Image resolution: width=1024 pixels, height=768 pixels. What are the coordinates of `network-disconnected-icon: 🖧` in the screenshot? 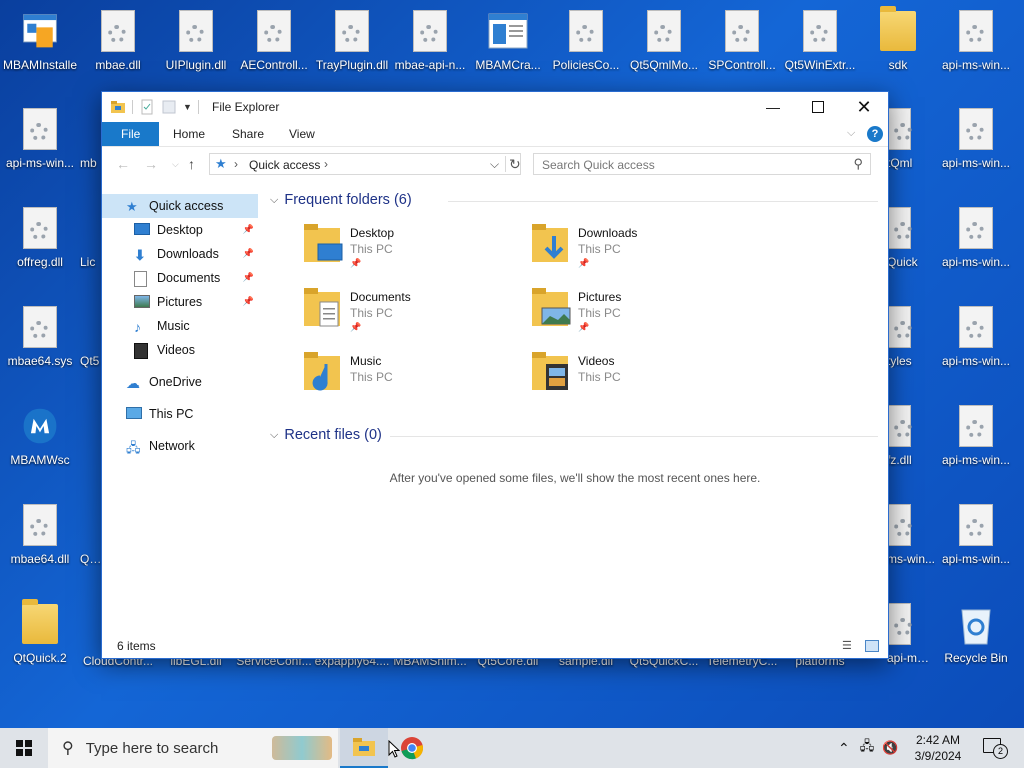 It's located at (867, 748).